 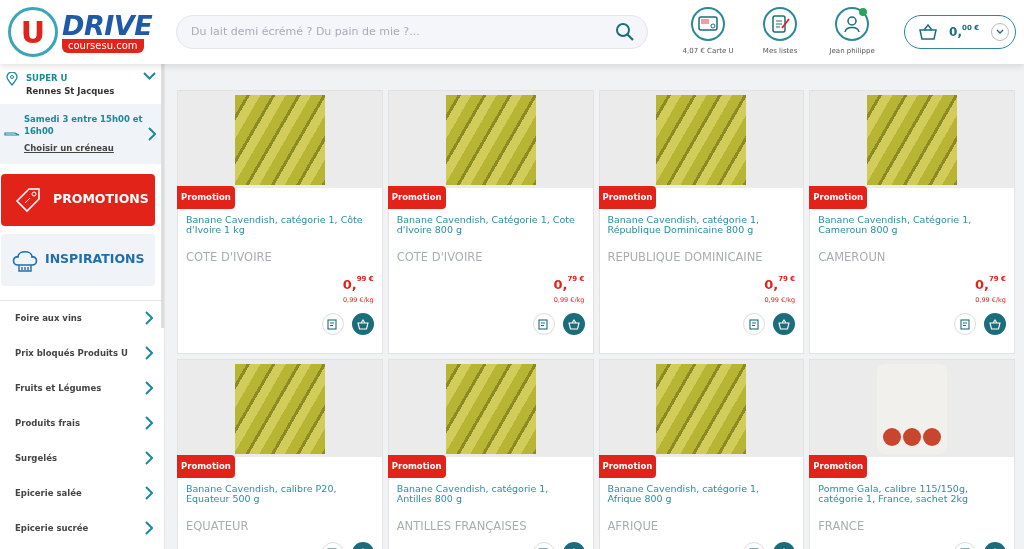 What do you see at coordinates (28, 199) in the screenshot?
I see `price-tag-icon` at bounding box center [28, 199].